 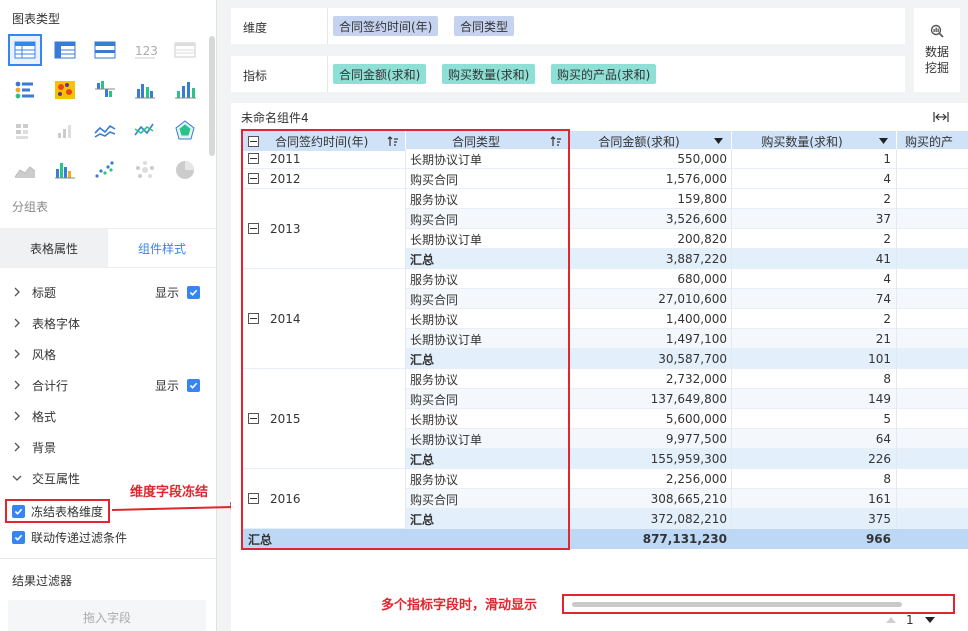 I want to click on data-mining-label-1: 数据, so click(x=936, y=52).